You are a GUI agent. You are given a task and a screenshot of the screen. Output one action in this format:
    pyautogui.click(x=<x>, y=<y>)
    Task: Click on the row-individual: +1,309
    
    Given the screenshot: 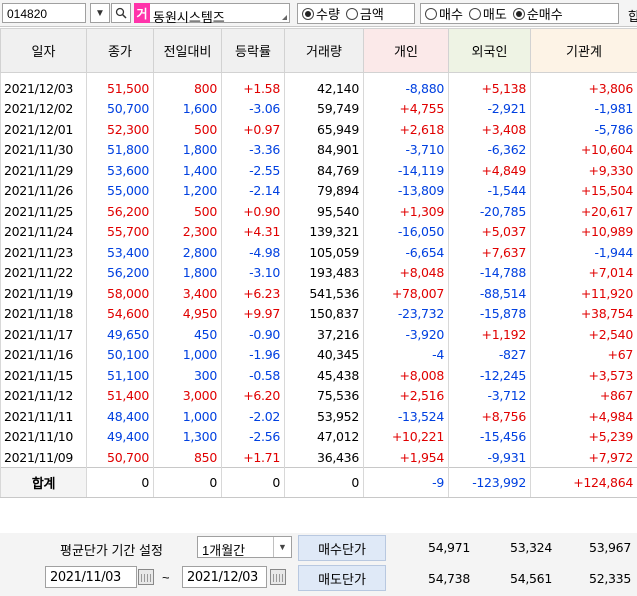 What is the action you would take?
    pyautogui.click(x=406, y=211)
    